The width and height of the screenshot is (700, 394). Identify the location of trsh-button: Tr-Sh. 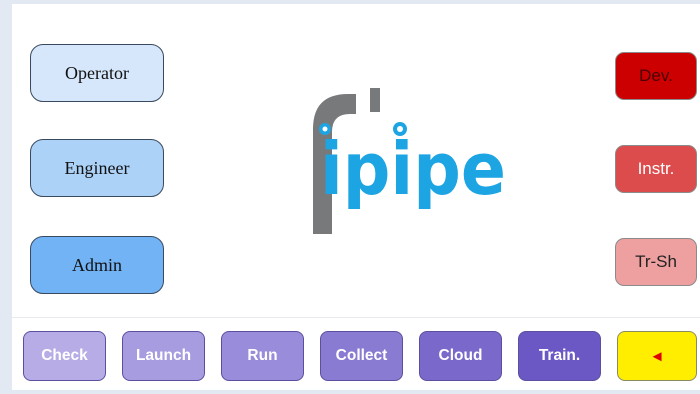
(656, 262).